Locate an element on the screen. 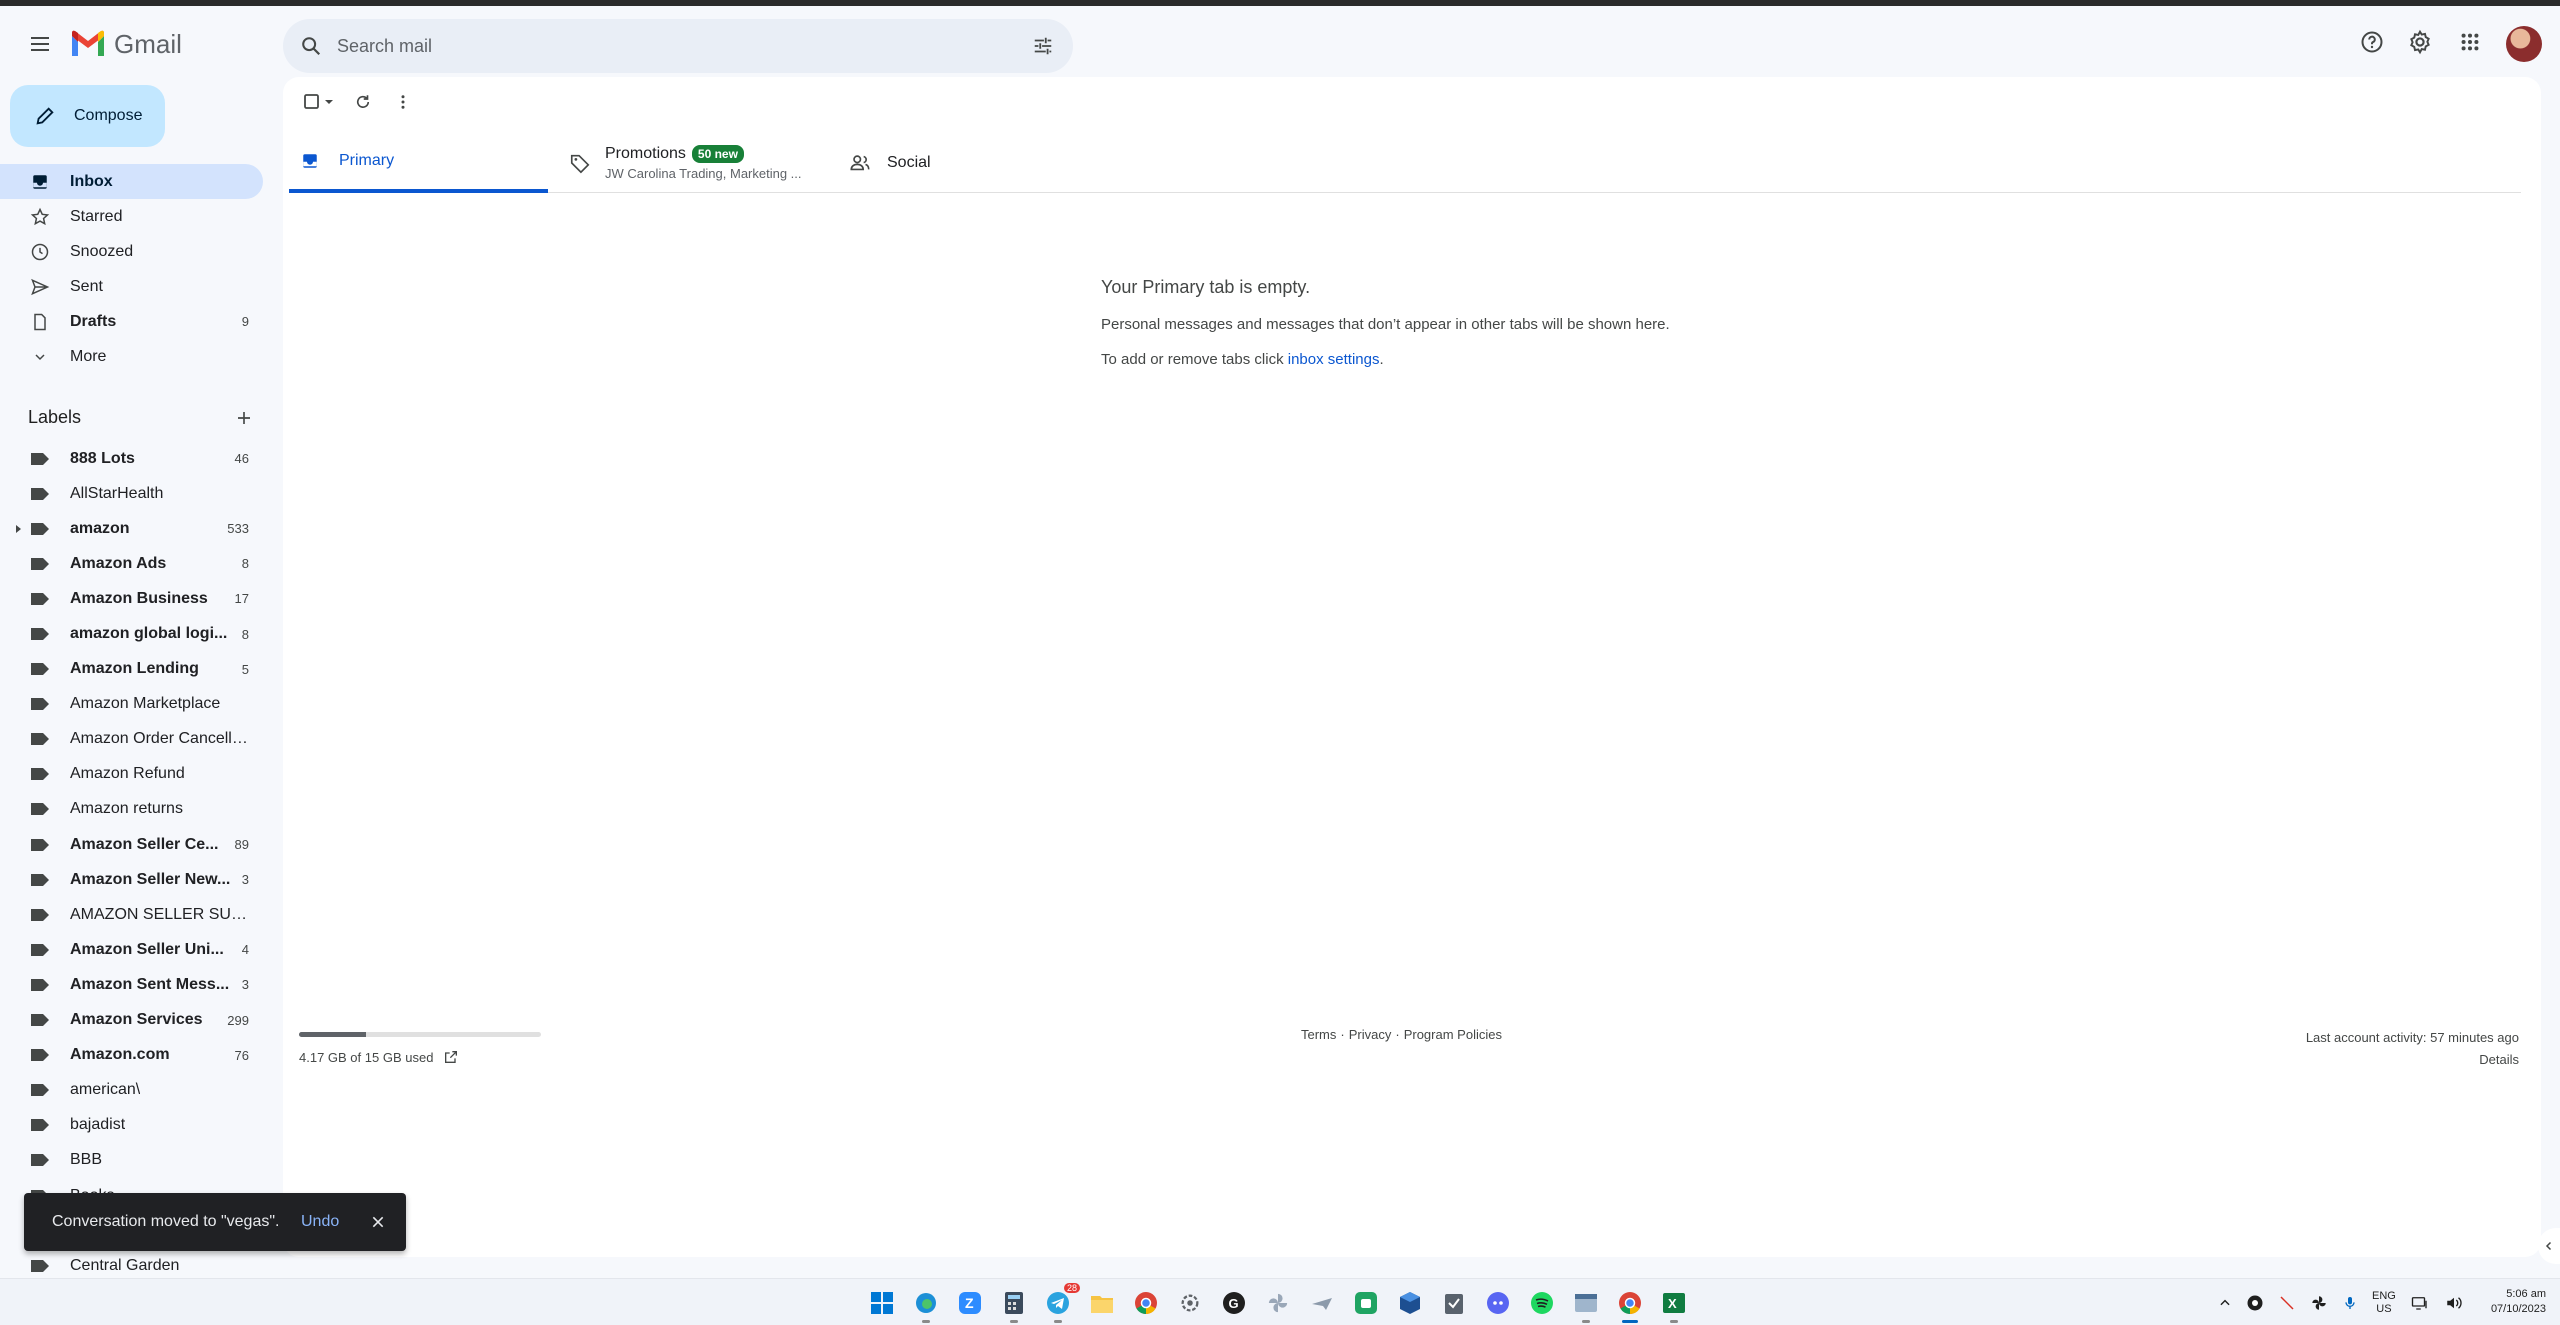  search-icon is located at coordinates (311, 46).